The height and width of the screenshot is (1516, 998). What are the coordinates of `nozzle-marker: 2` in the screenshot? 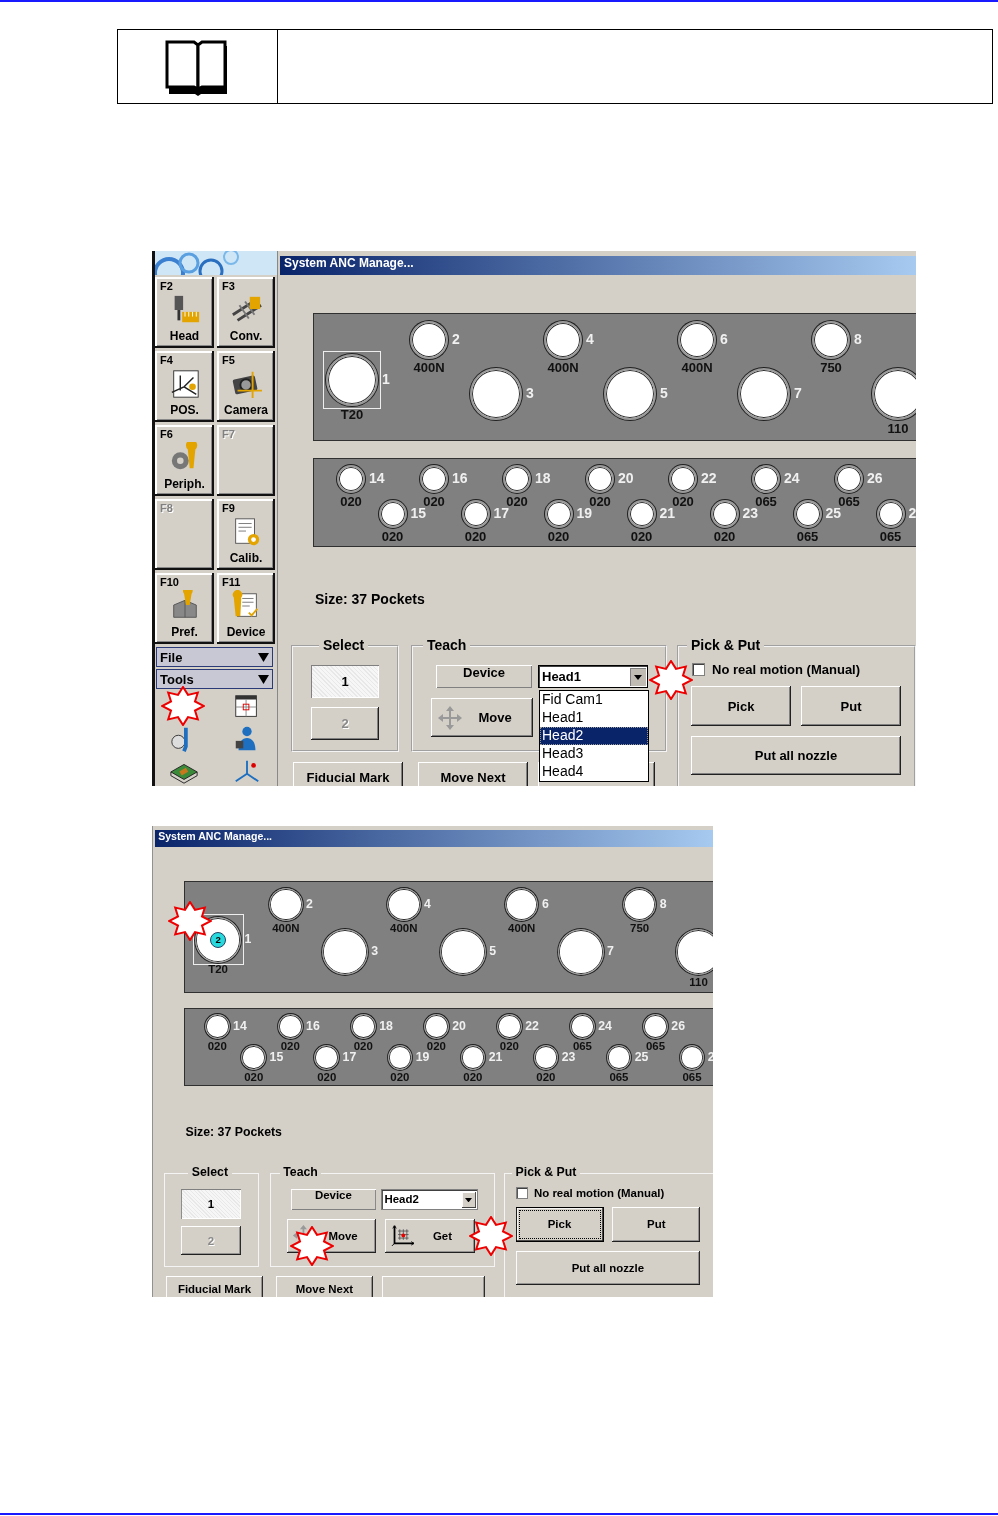 It's located at (218, 939).